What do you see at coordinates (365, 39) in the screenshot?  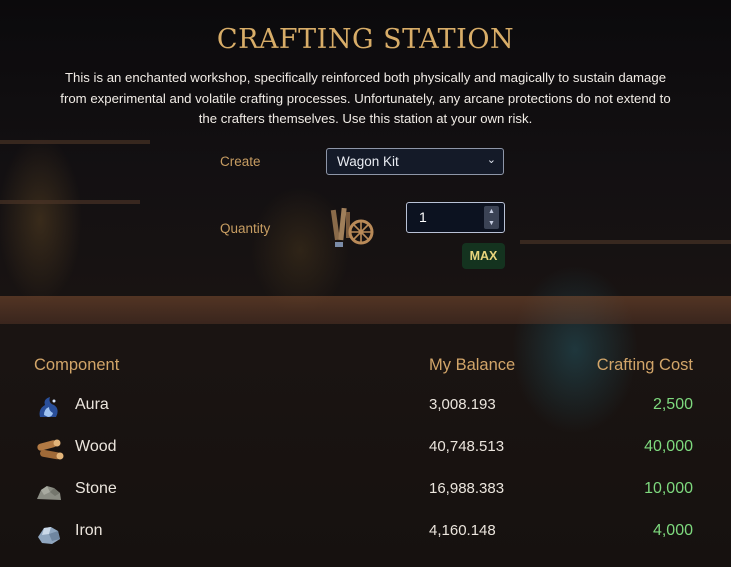 I see `page-title: CRAFTING STATION` at bounding box center [365, 39].